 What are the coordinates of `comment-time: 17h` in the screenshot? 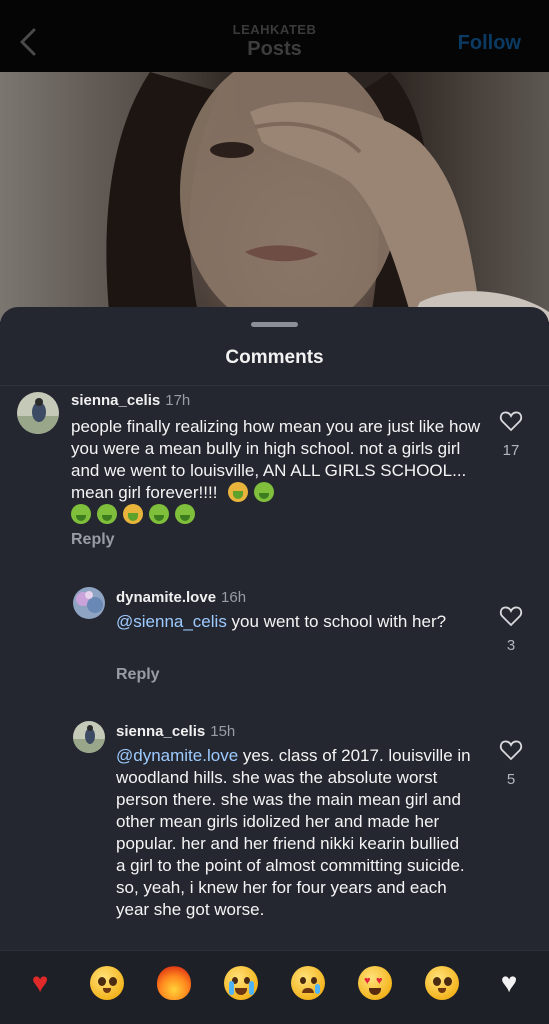 It's located at (178, 400).